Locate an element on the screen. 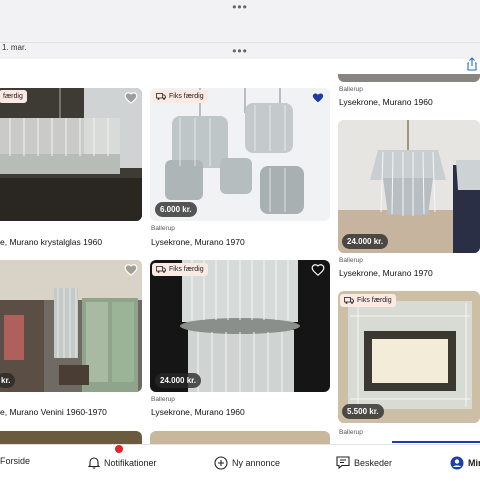 The image size is (480, 481). date-strip: 1. mar. ••• is located at coordinates (240, 50).